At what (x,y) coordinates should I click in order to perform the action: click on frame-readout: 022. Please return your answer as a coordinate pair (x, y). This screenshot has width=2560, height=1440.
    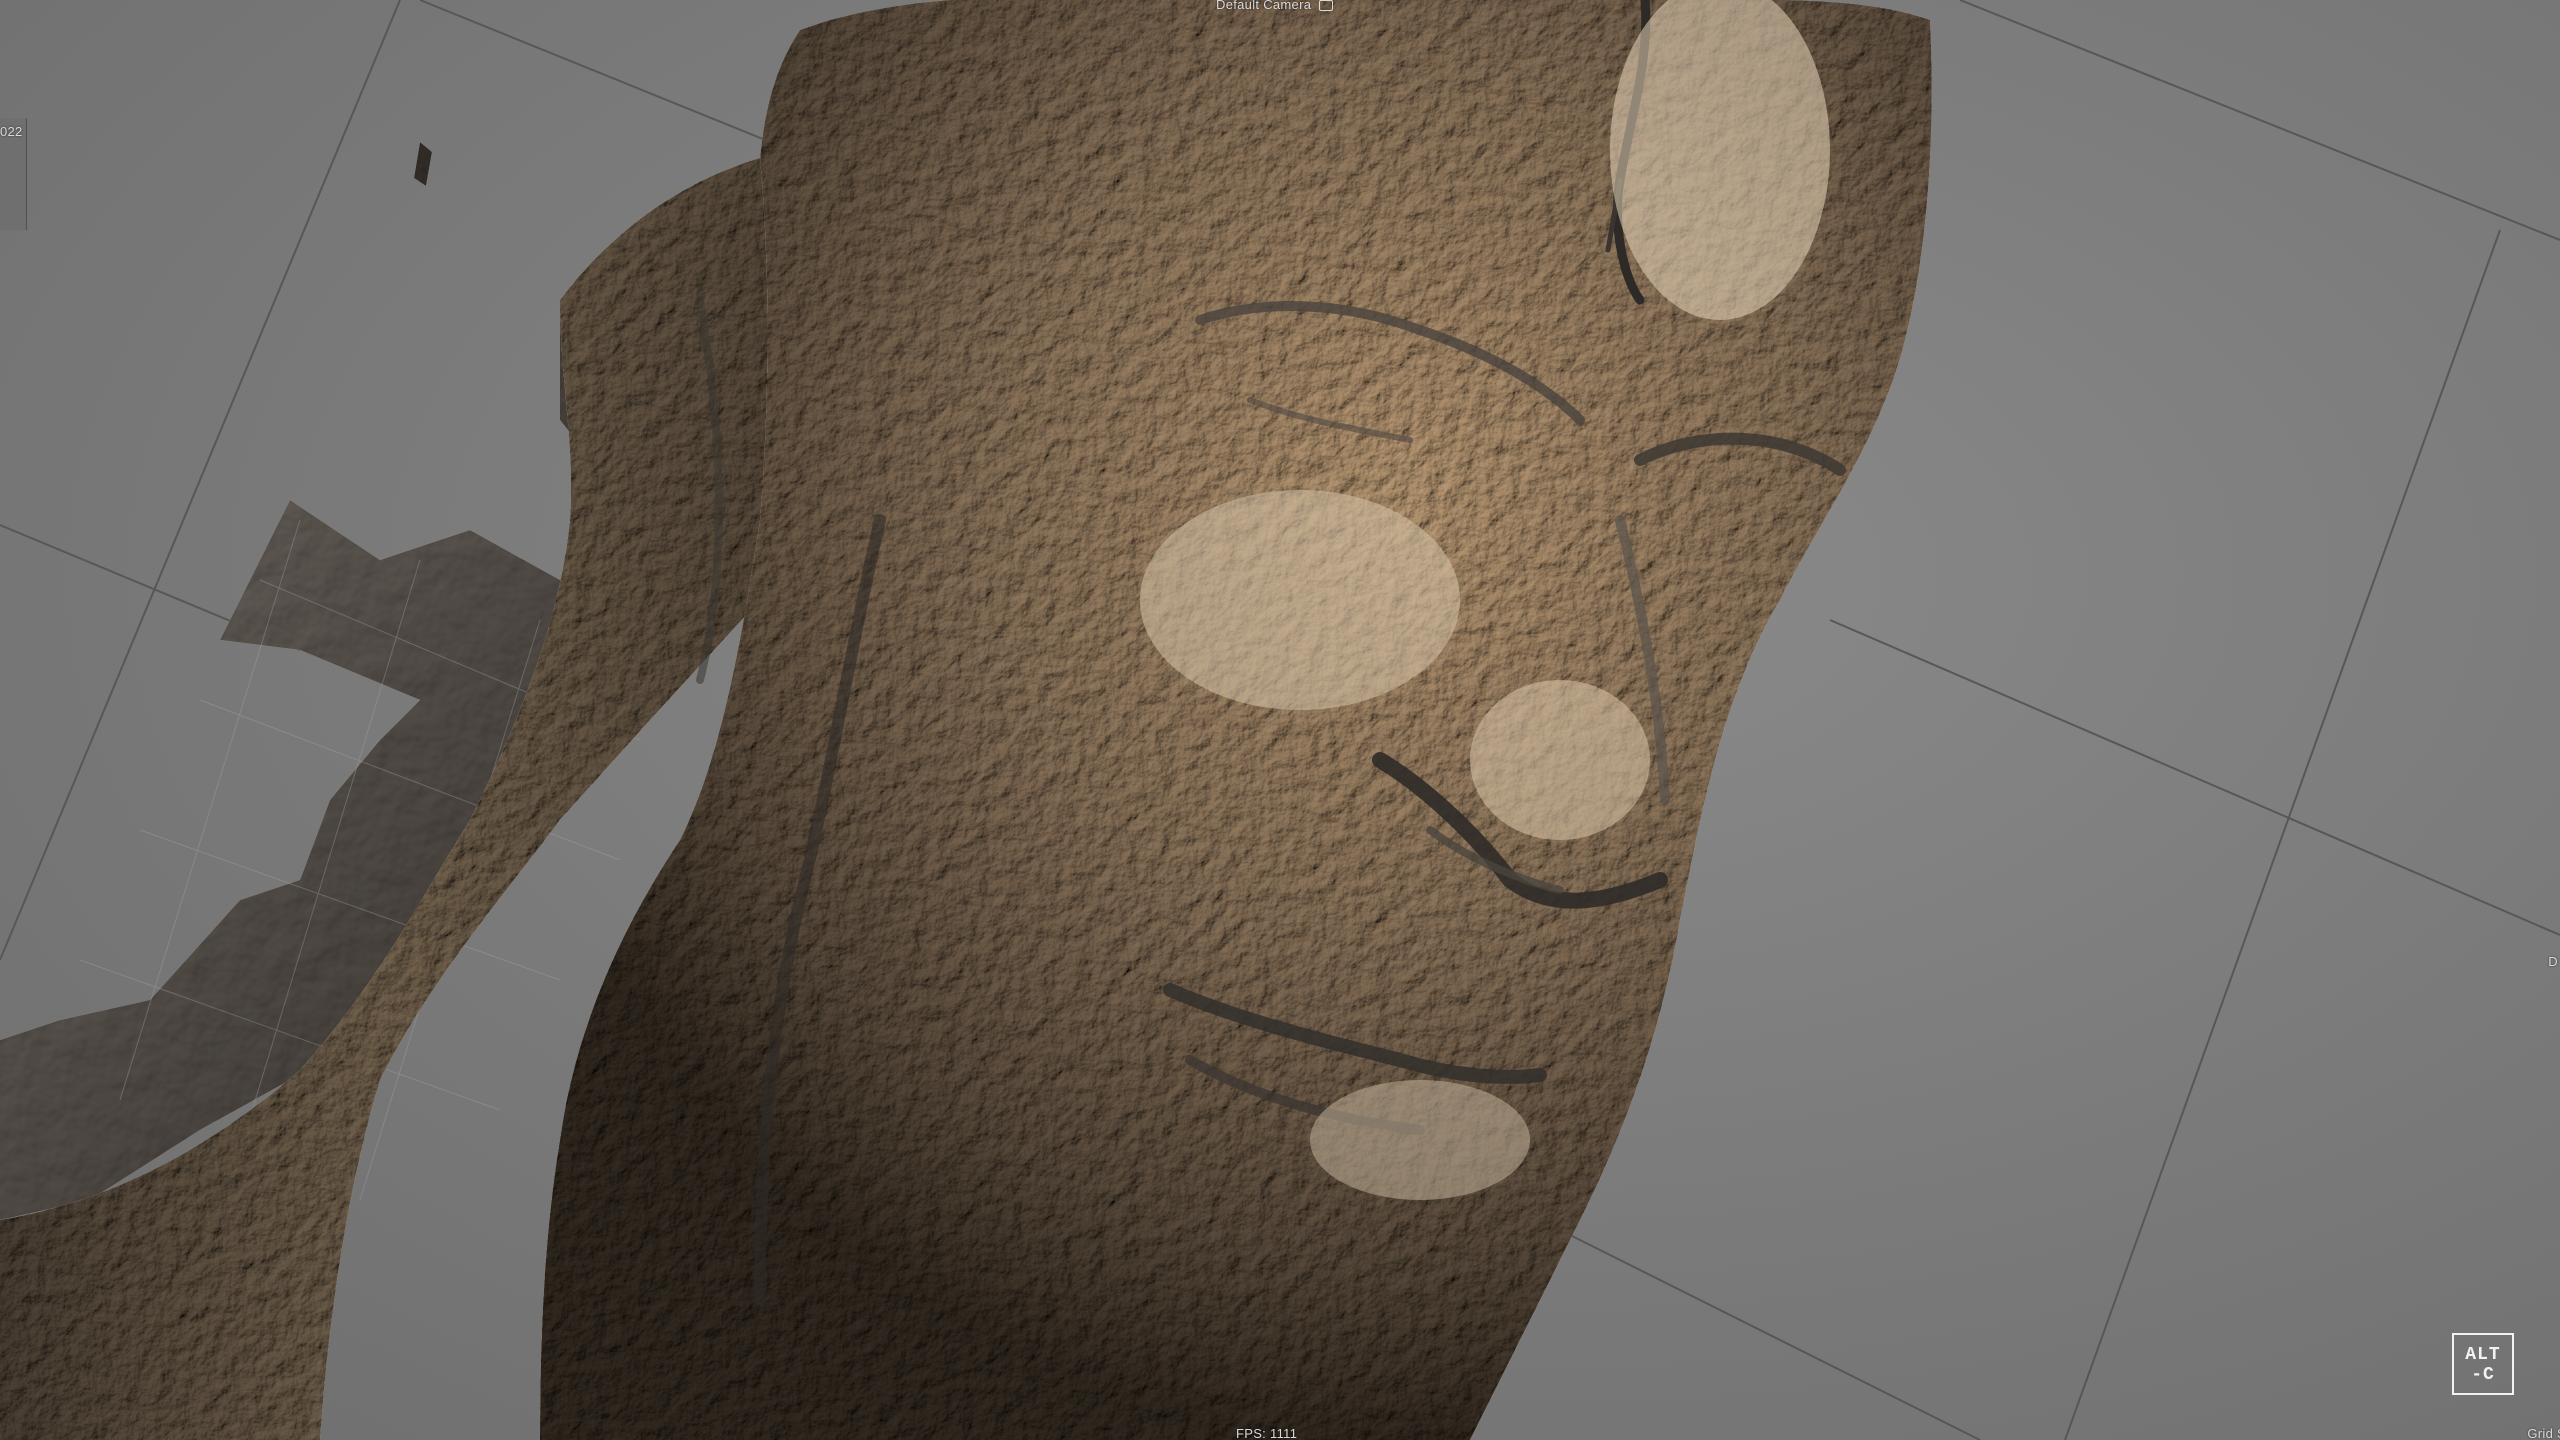
    Looking at the image, I should click on (11, 131).